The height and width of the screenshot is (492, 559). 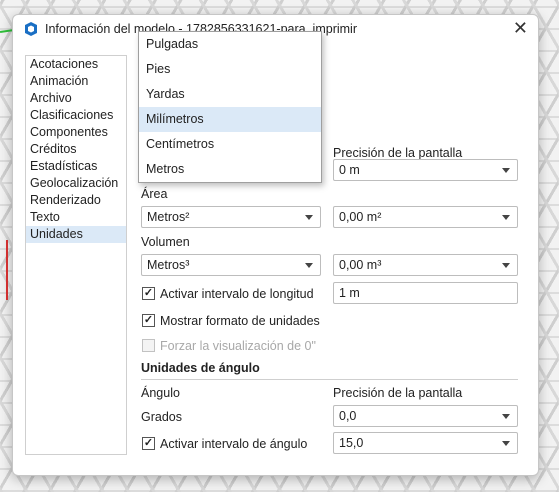 I want to click on angle-snap-label: Activar intervalo de ángulo, so click(x=234, y=444).